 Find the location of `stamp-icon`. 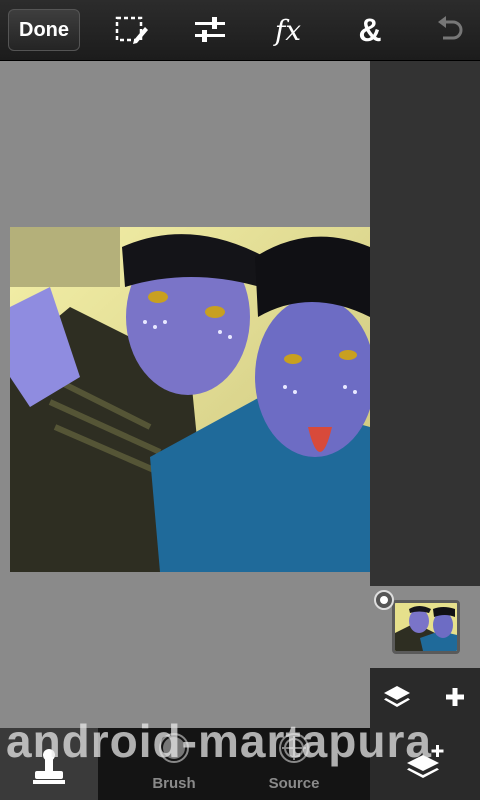

stamp-icon is located at coordinates (49, 769).